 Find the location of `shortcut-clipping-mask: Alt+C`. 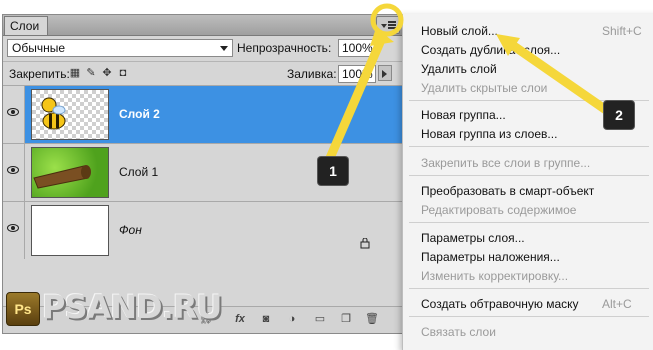

shortcut-clipping-mask: Alt+C is located at coordinates (617, 304).